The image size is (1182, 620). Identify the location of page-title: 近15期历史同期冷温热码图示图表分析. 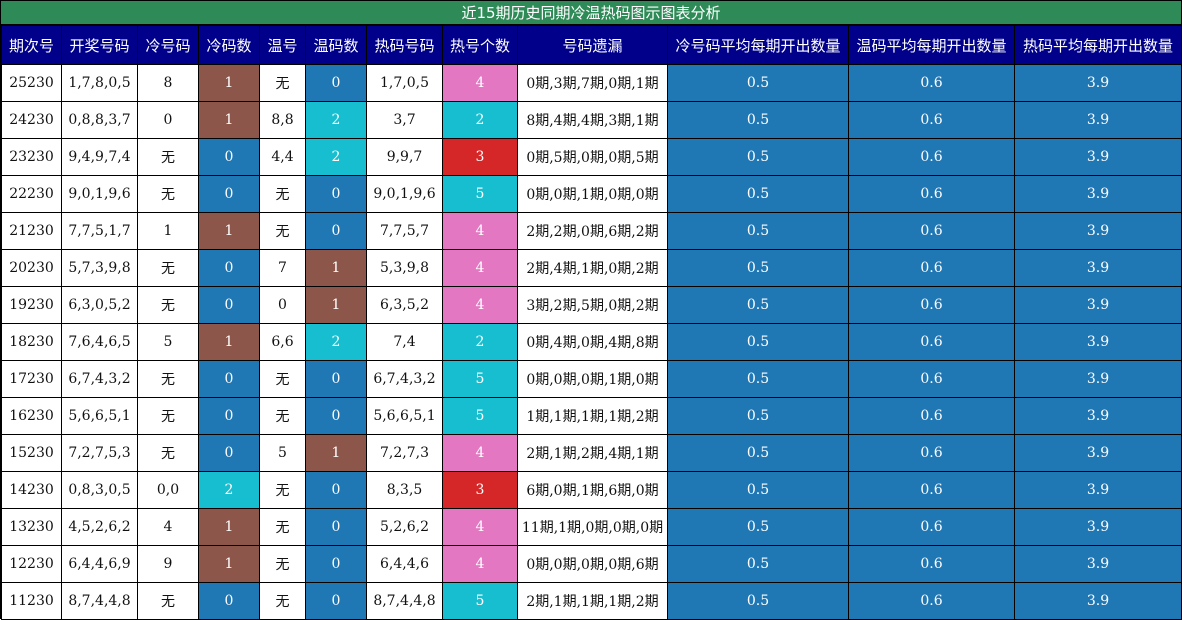
(591, 13).